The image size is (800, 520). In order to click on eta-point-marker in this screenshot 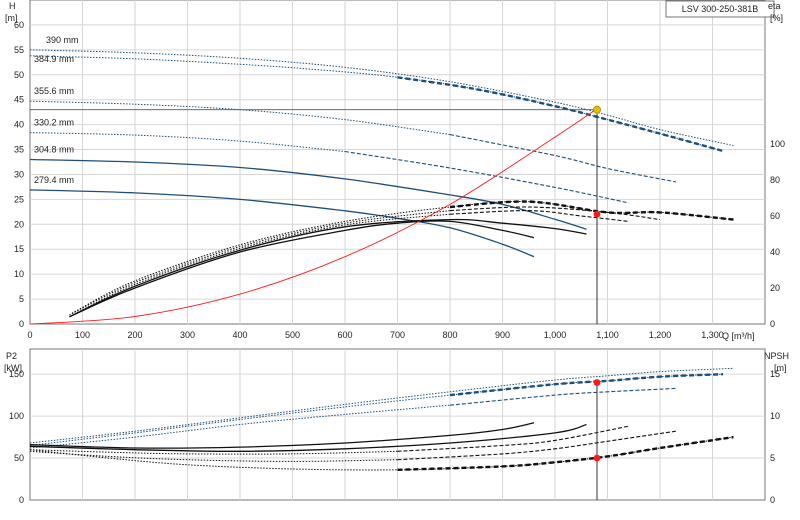, I will do `click(597, 214)`.